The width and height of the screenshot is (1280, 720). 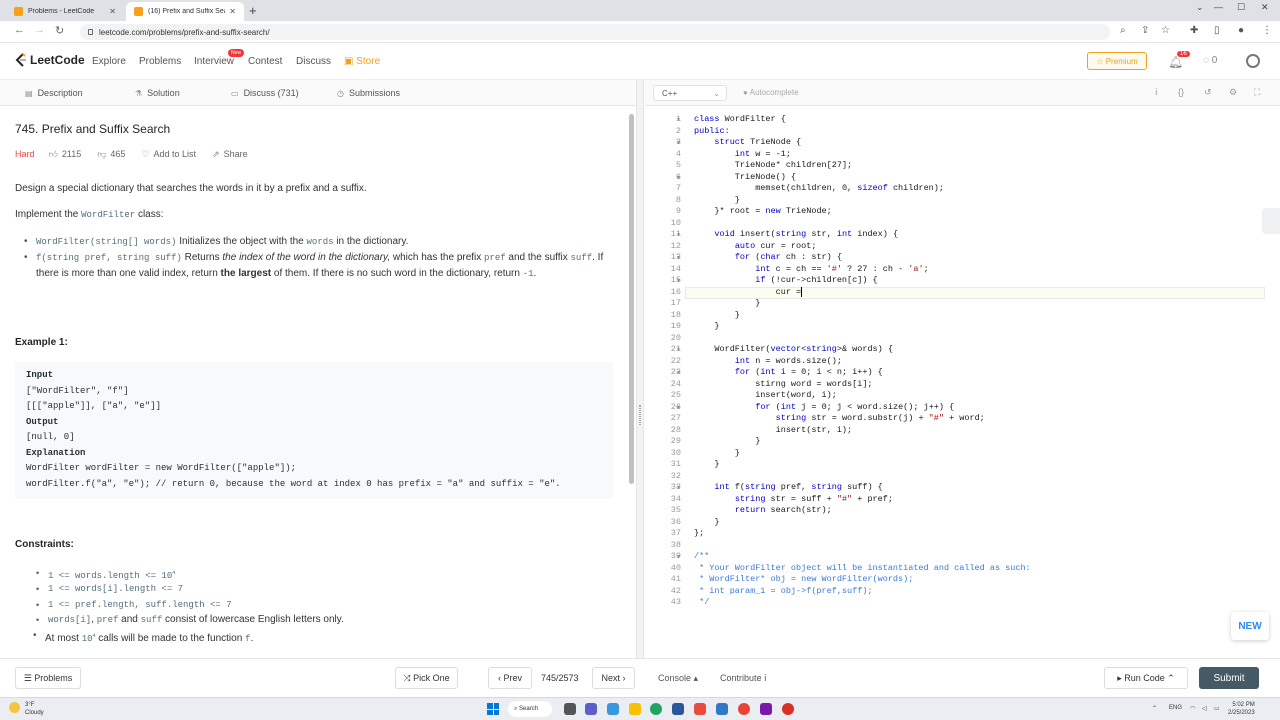 I want to click on nav-problems: Problems, so click(x=160, y=61).